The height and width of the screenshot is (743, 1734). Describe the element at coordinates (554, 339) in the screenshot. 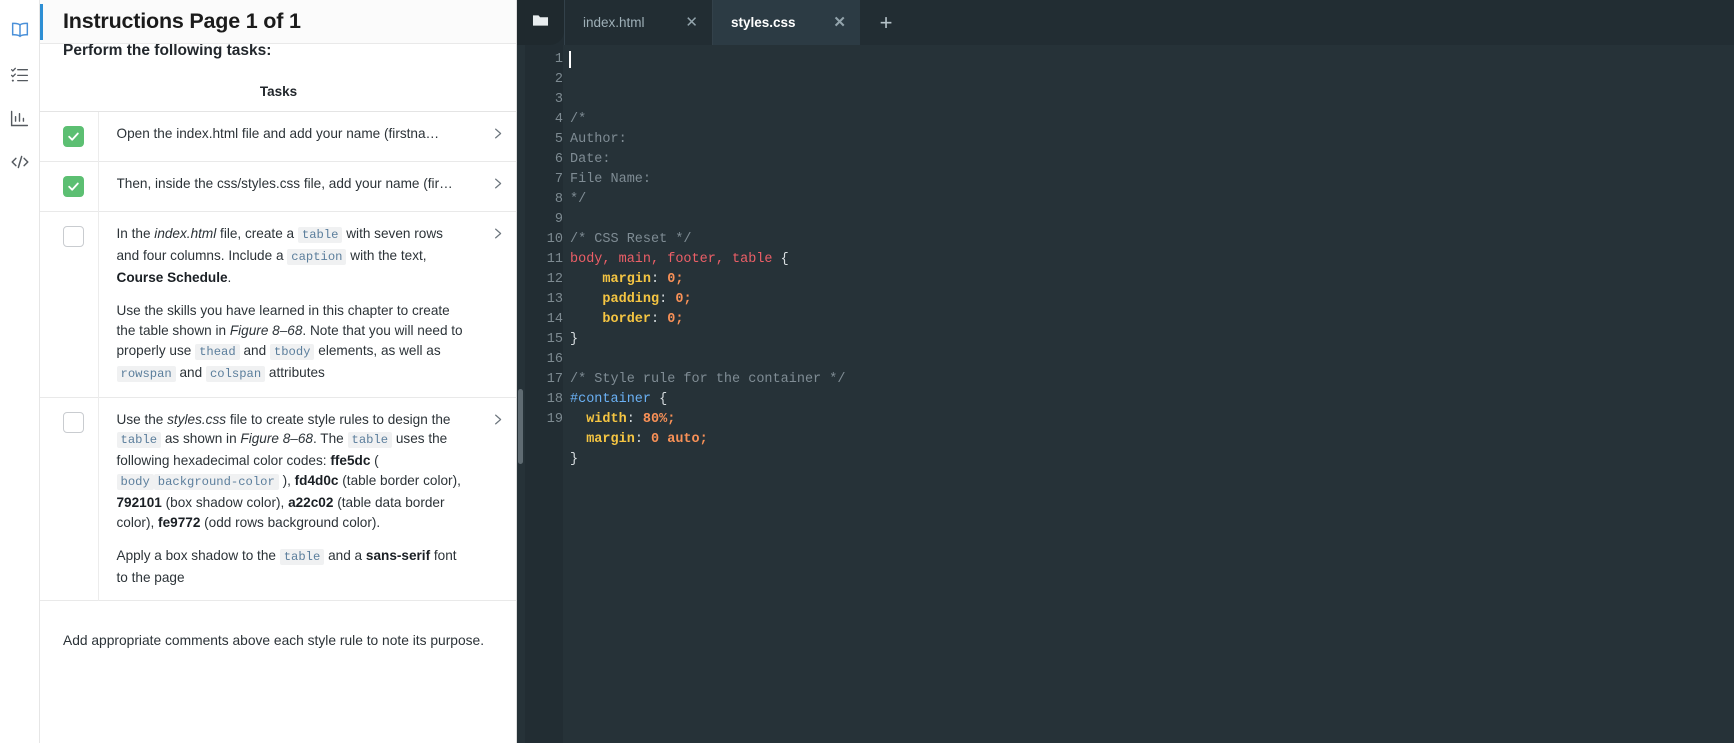

I see `line-number: 15` at that location.